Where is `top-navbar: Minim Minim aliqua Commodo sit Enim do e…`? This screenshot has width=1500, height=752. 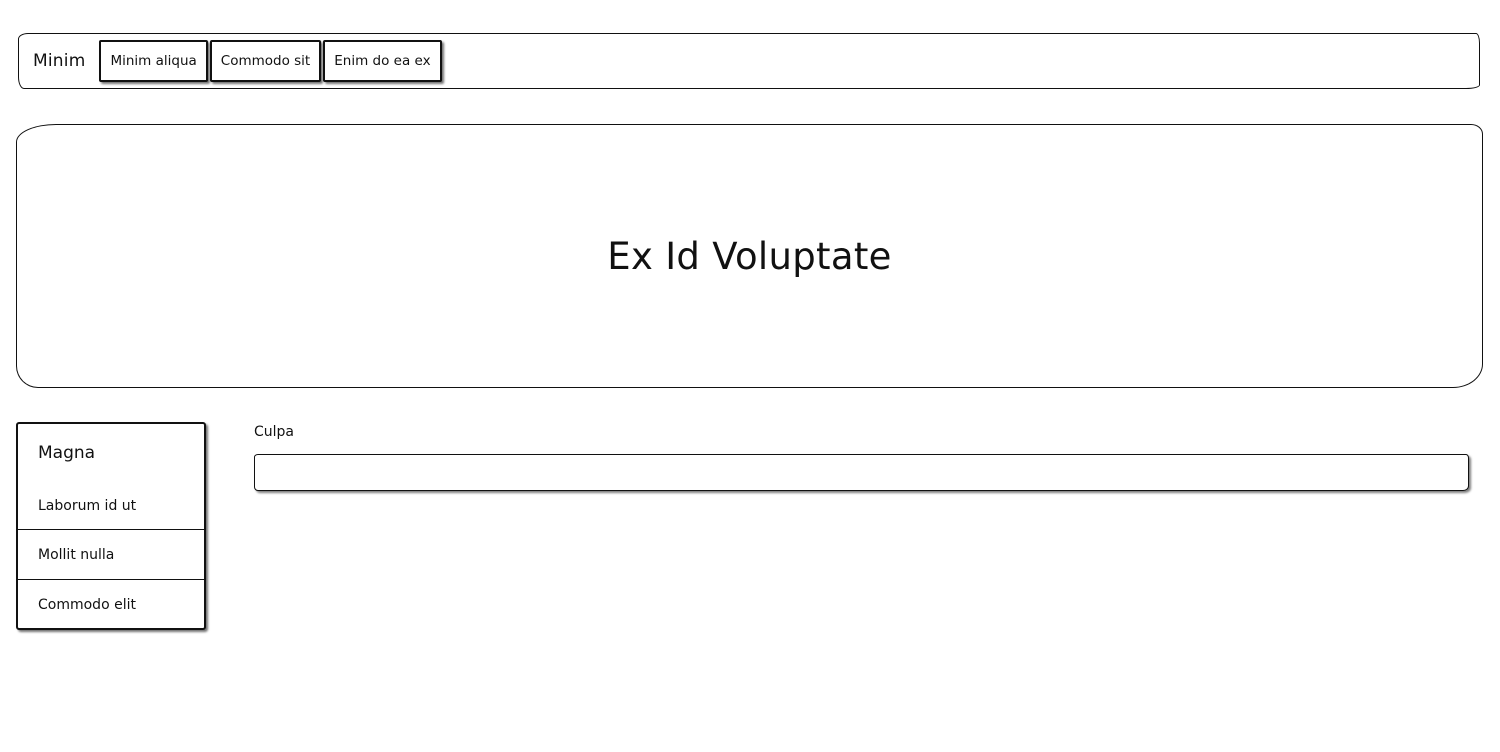
top-navbar: Minim Minim aliqua Commodo sit Enim do e… is located at coordinates (749, 61).